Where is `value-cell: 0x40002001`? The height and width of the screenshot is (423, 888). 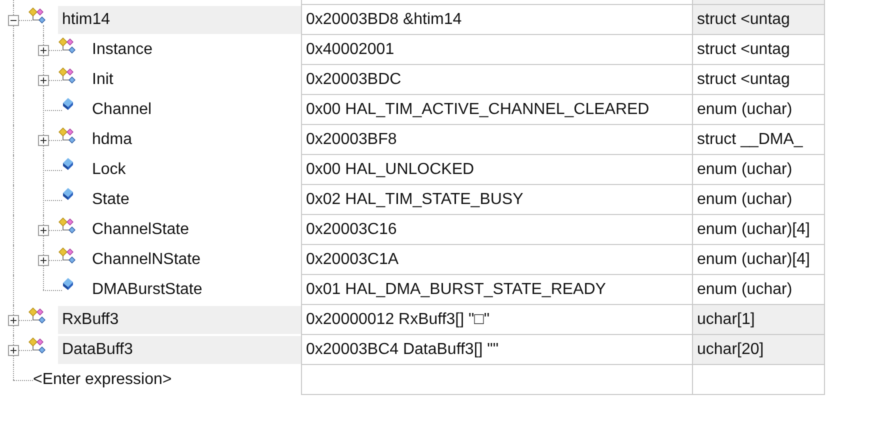 value-cell: 0x40002001 is located at coordinates (496, 50).